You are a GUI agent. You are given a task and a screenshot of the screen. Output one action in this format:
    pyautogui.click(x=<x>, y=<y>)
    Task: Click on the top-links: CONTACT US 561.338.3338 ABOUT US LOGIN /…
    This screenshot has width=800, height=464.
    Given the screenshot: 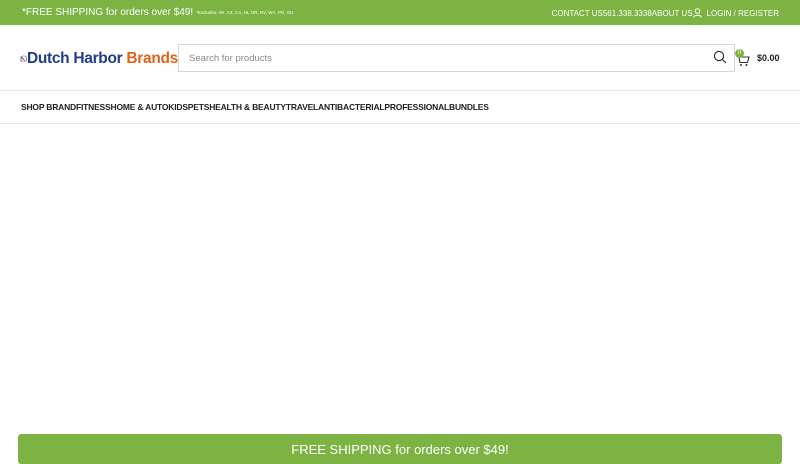 What is the action you would take?
    pyautogui.click(x=665, y=13)
    